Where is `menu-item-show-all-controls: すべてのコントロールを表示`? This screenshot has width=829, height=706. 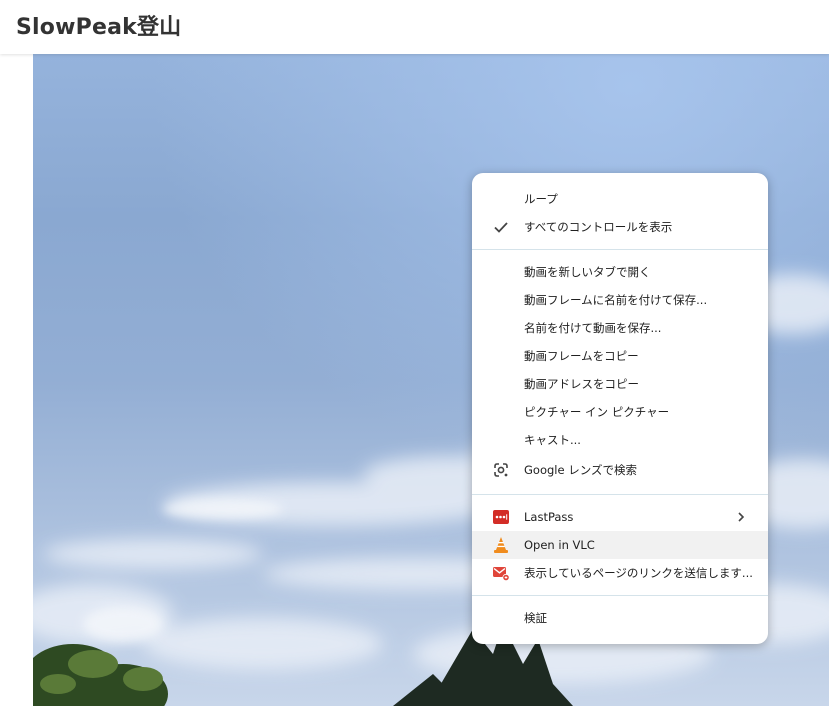 menu-item-show-all-controls: すべてのコントロールを表示 is located at coordinates (620, 227).